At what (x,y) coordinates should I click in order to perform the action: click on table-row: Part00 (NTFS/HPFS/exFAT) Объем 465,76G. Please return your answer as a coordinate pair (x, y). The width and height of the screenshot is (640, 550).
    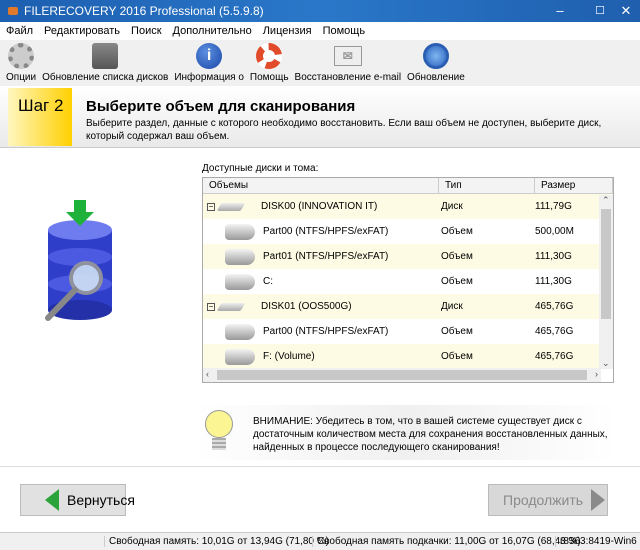
    Looking at the image, I should click on (408, 331).